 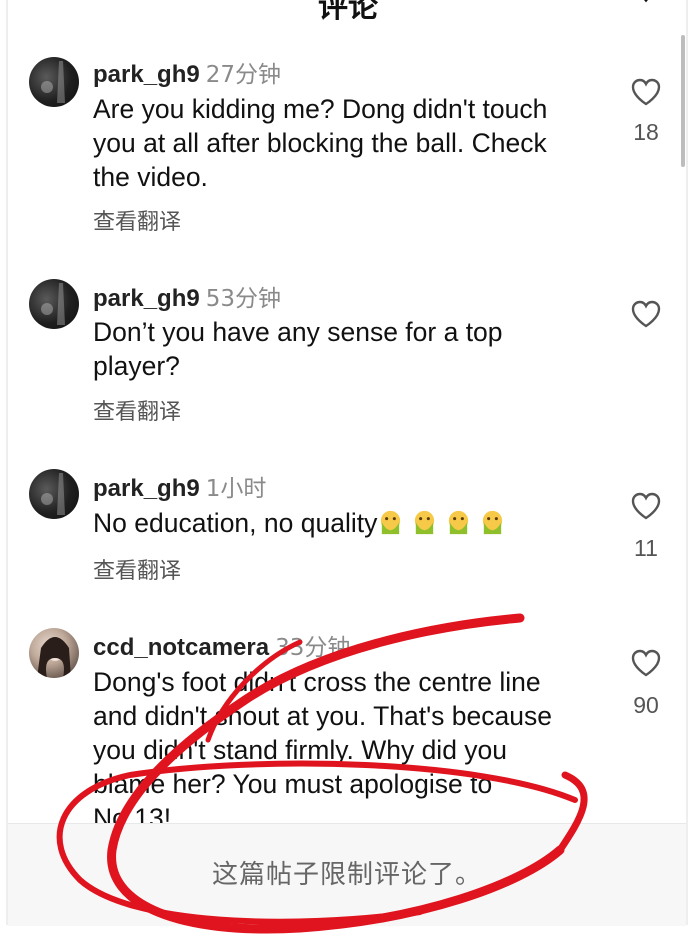 I want to click on like-count: 90, so click(x=646, y=705).